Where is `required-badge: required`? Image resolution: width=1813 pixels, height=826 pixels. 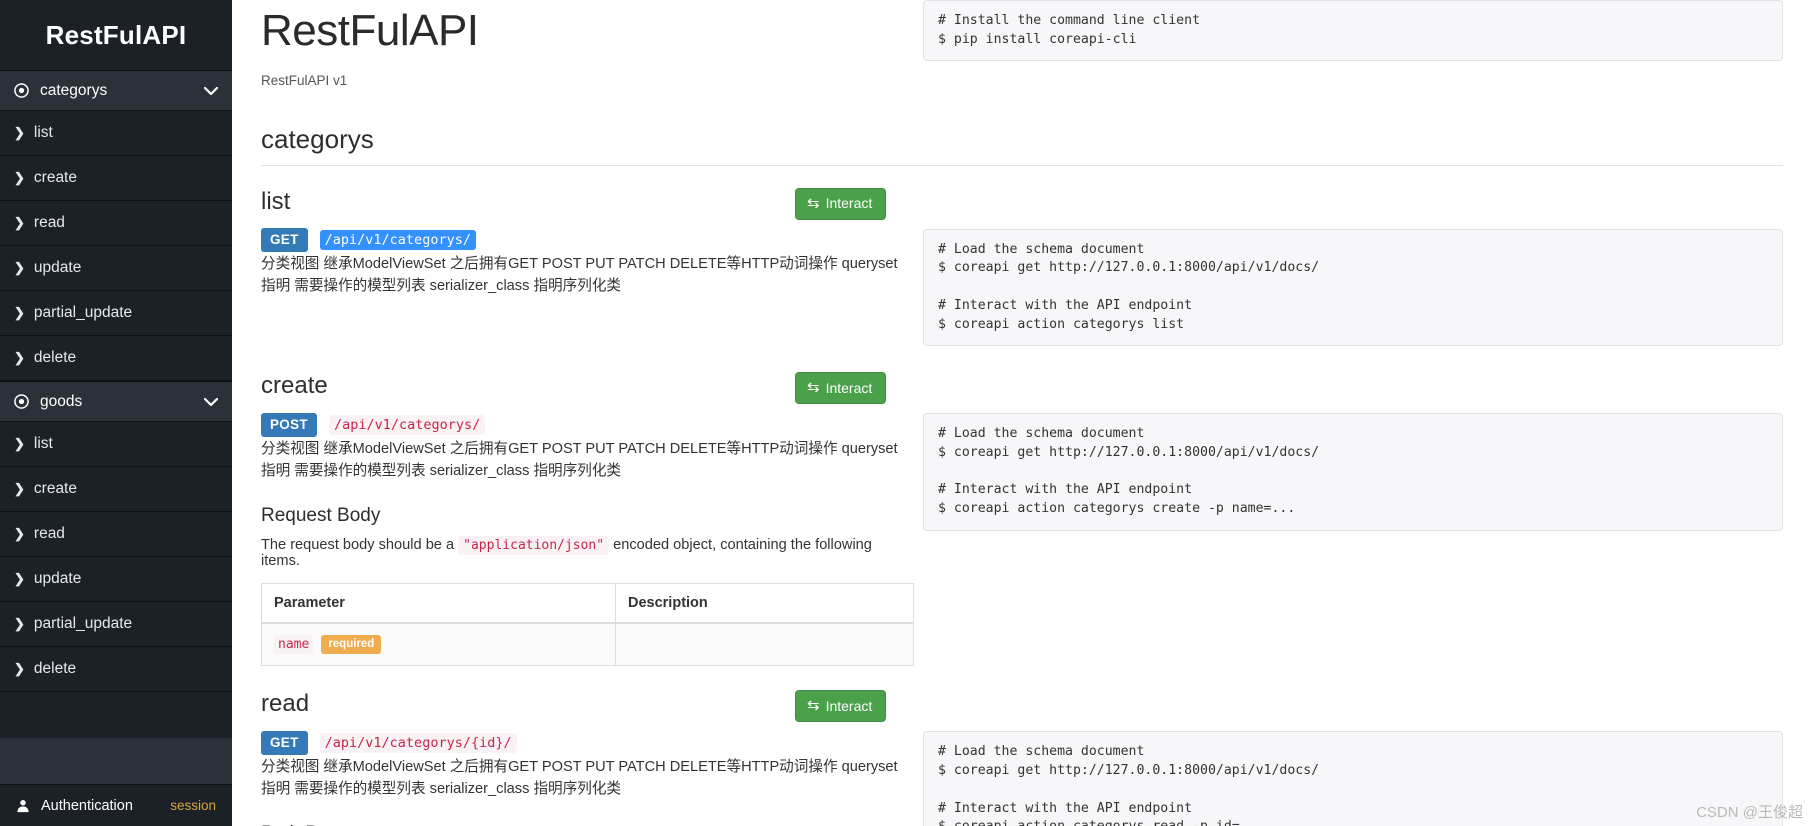 required-badge: required is located at coordinates (351, 645).